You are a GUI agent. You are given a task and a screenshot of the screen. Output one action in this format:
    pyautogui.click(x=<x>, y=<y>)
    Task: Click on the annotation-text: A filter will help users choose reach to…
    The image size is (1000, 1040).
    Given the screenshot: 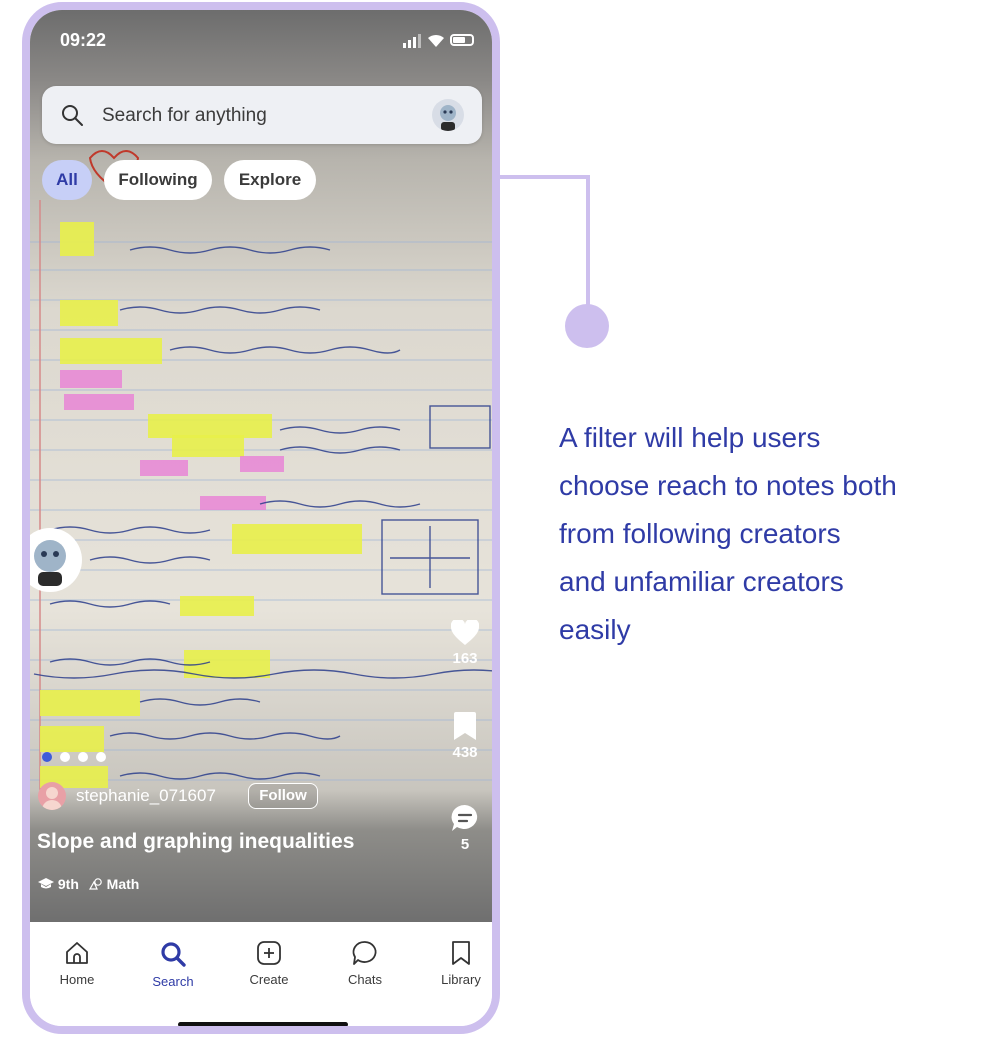 What is the action you would take?
    pyautogui.click(x=779, y=534)
    